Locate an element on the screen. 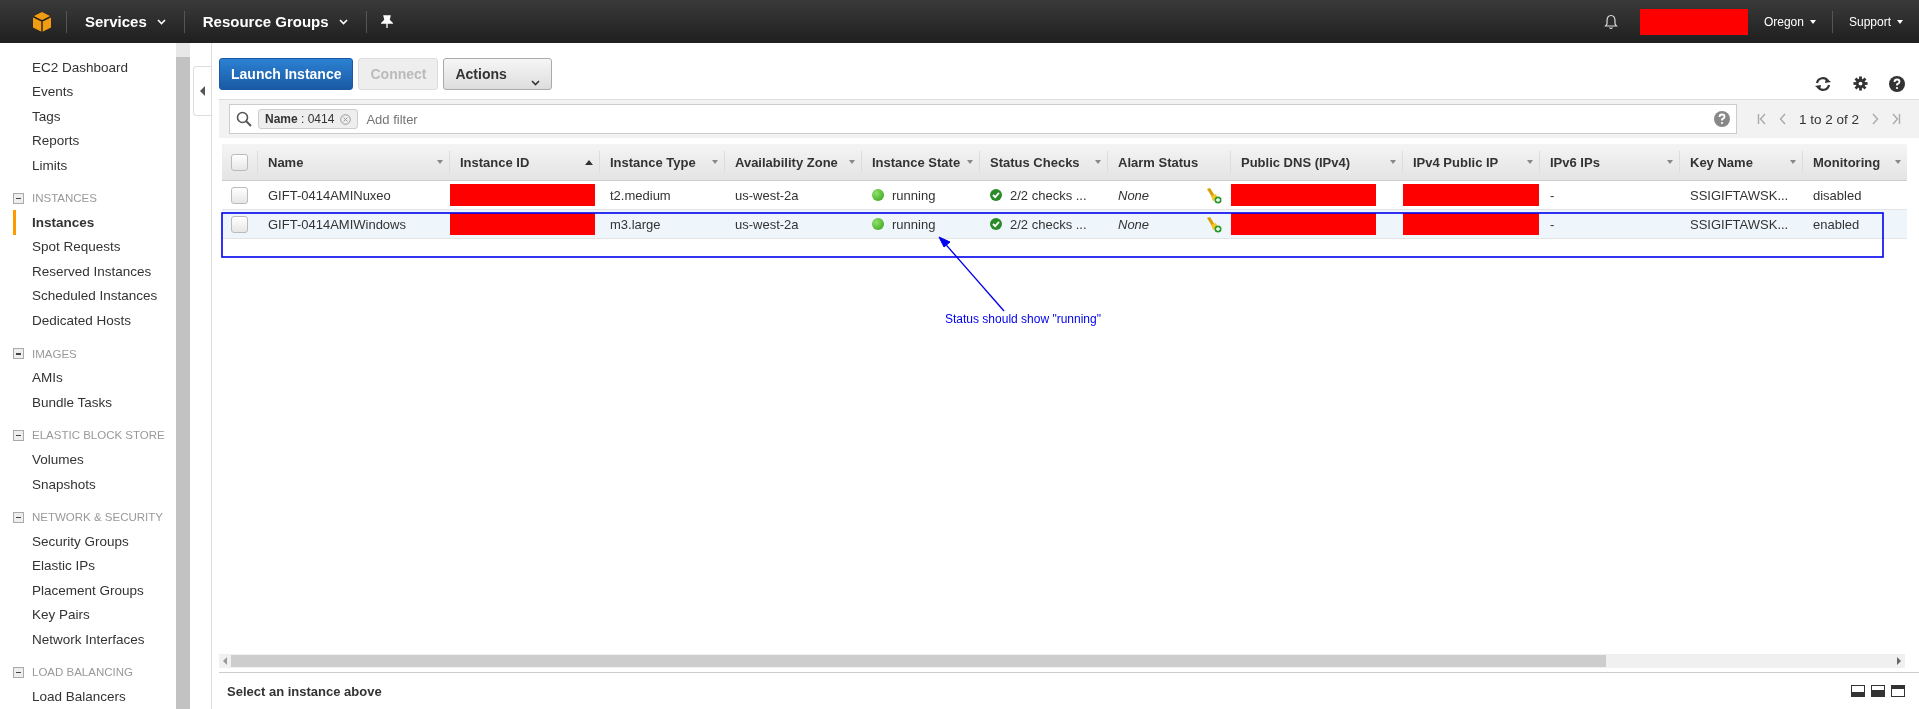 This screenshot has width=1919, height=709. search-icon is located at coordinates (244, 119).